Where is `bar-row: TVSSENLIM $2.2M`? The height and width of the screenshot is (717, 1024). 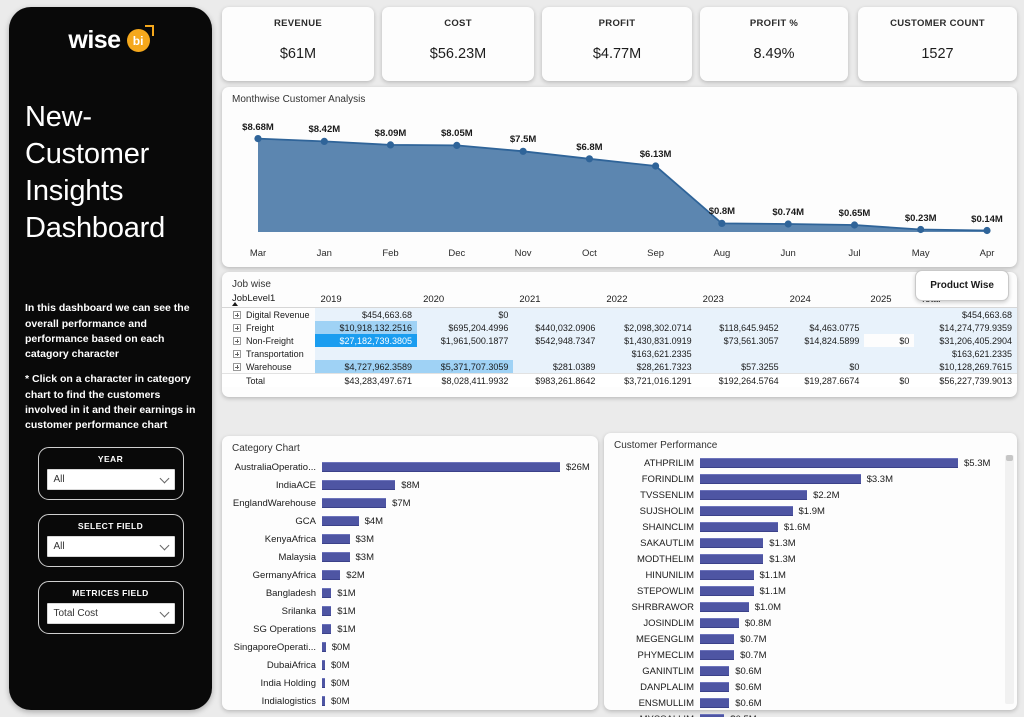
bar-row: TVSSENLIM $2.2M is located at coordinates (808, 495).